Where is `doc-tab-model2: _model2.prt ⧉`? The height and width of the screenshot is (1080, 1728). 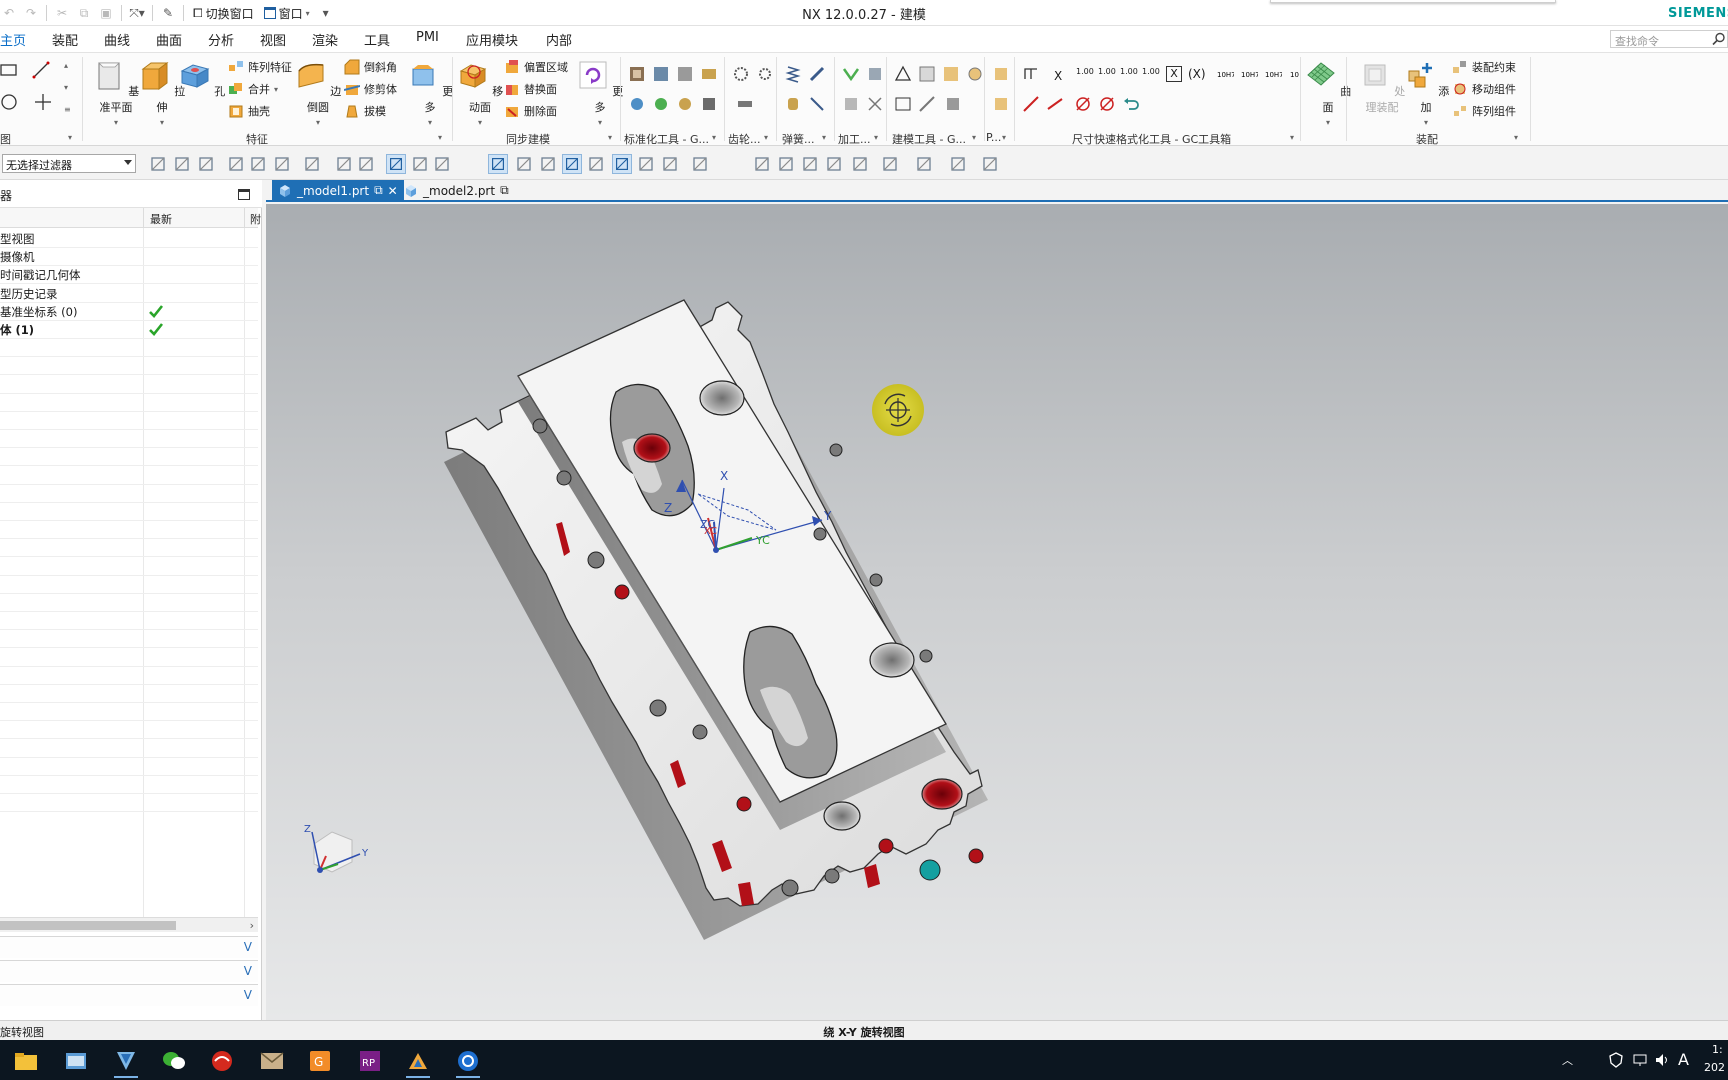
doc-tab-model2: _model2.prt ⧉ is located at coordinates (456, 190).